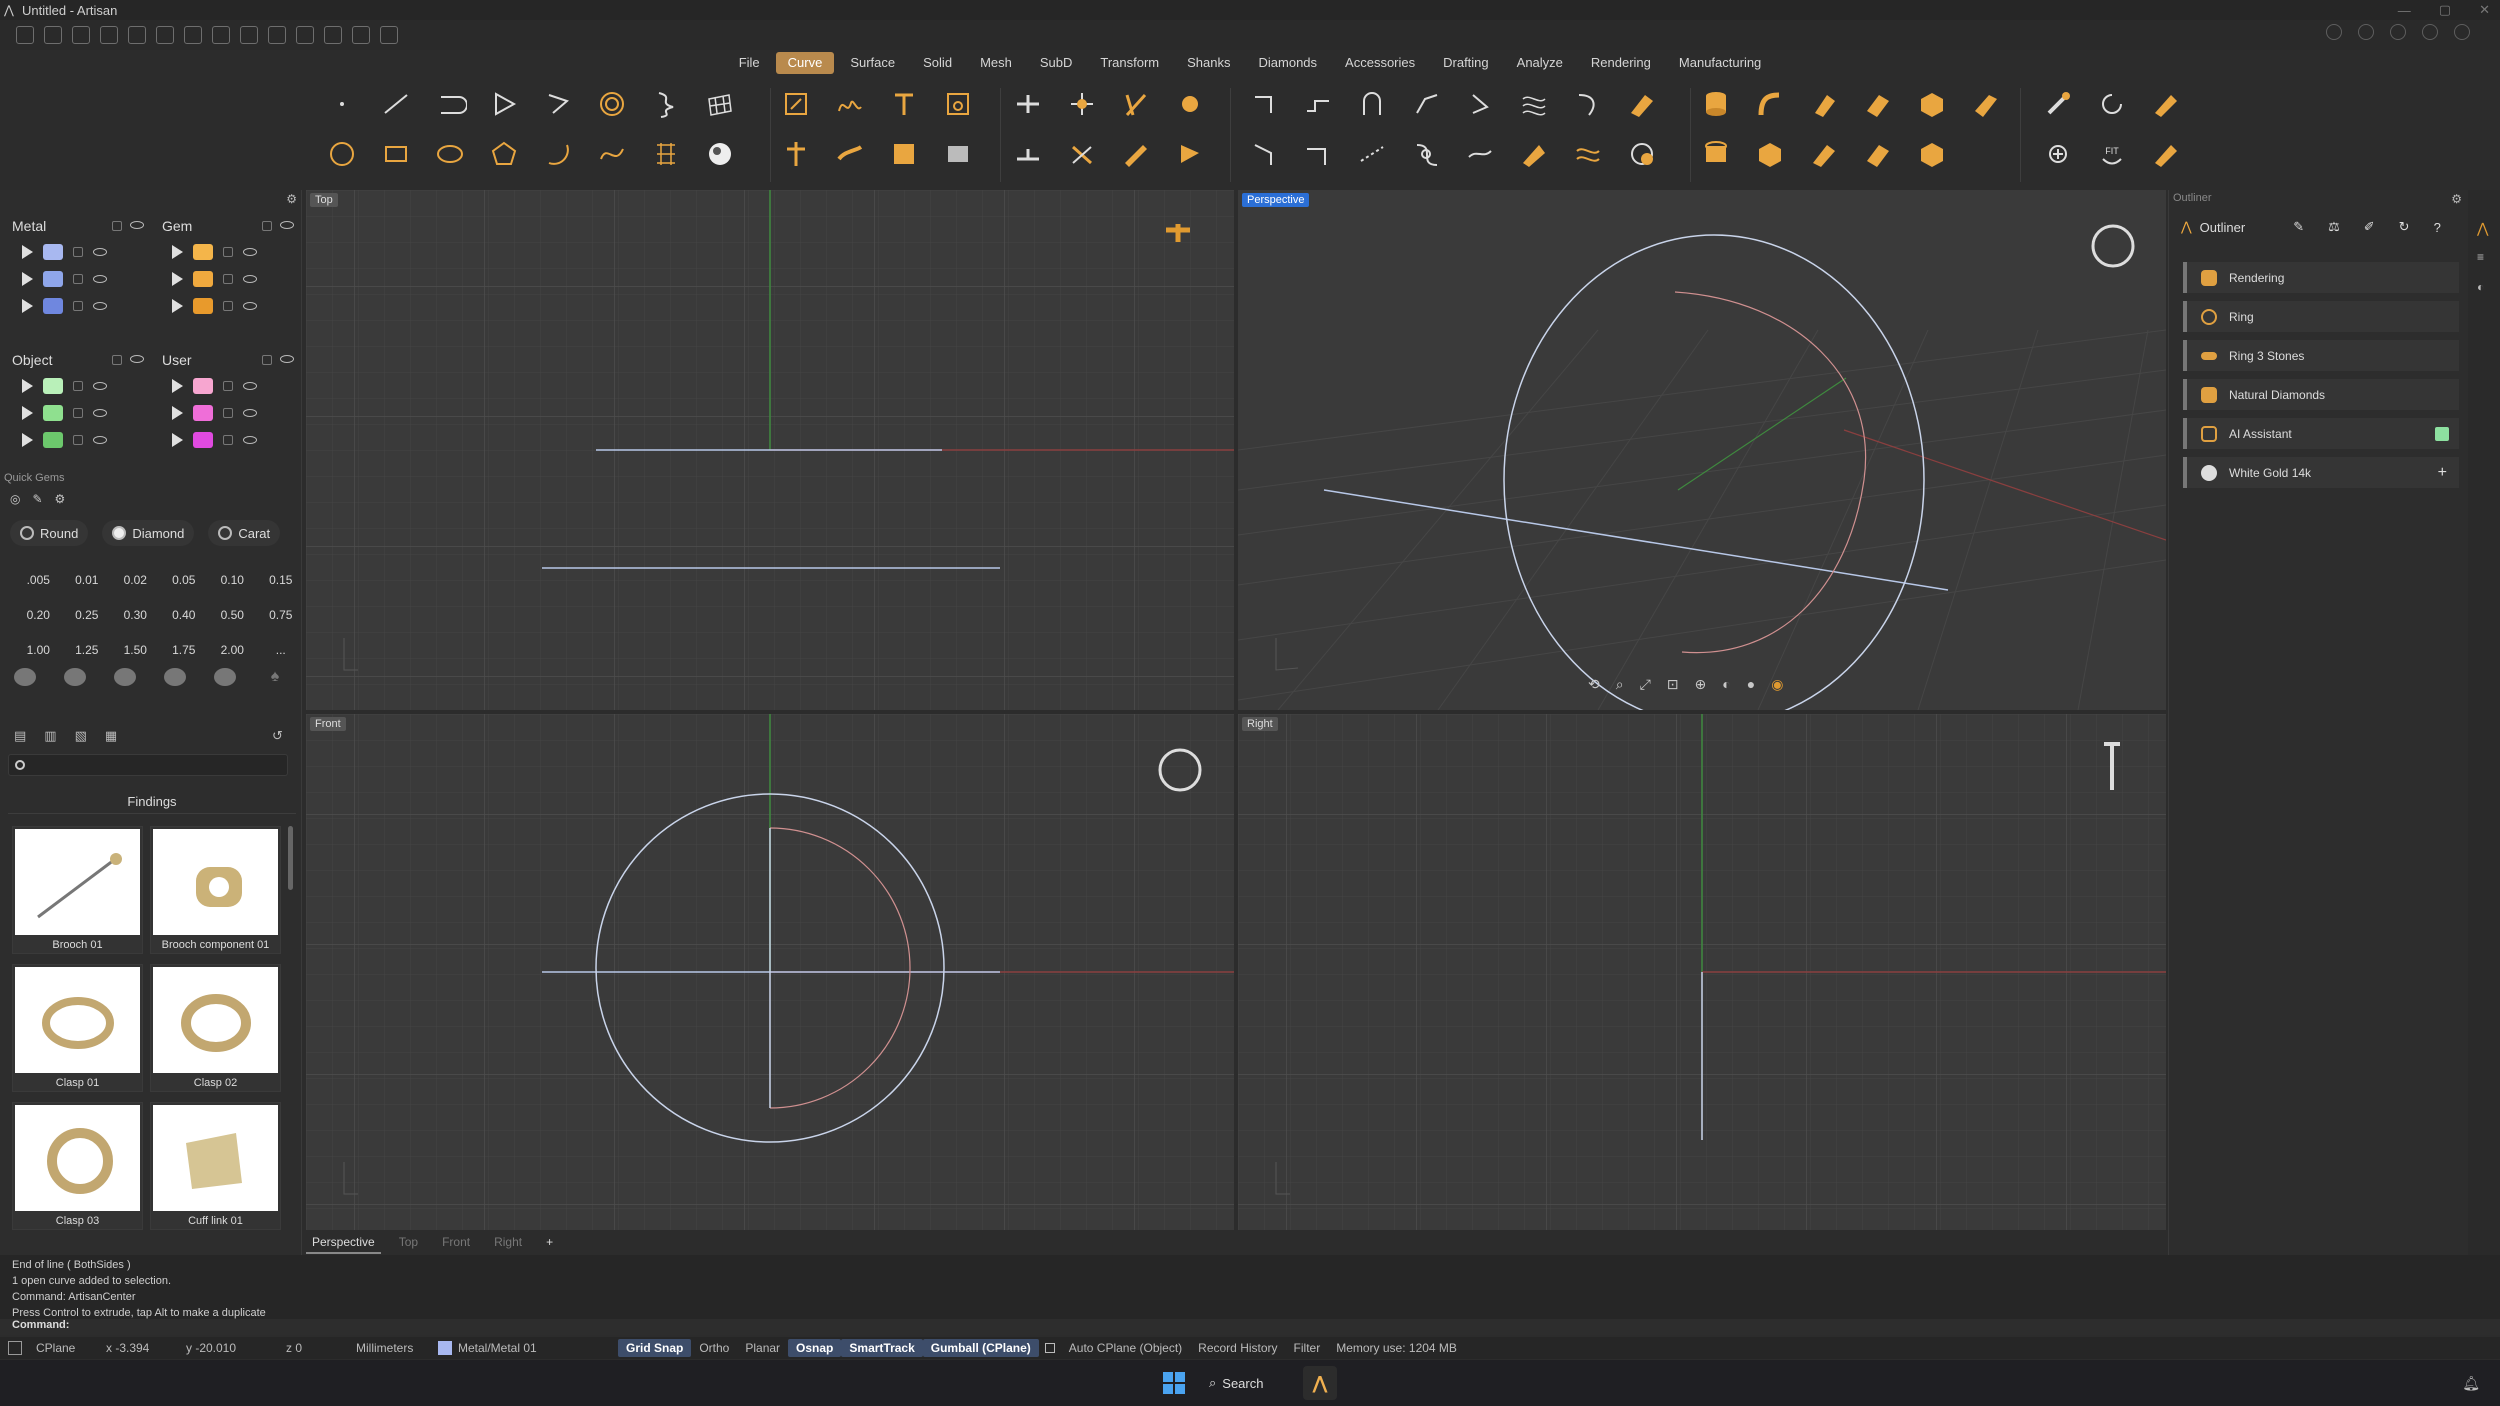 The image size is (2500, 1406). I want to click on menu-manufacturing: Manufacturing, so click(1720, 63).